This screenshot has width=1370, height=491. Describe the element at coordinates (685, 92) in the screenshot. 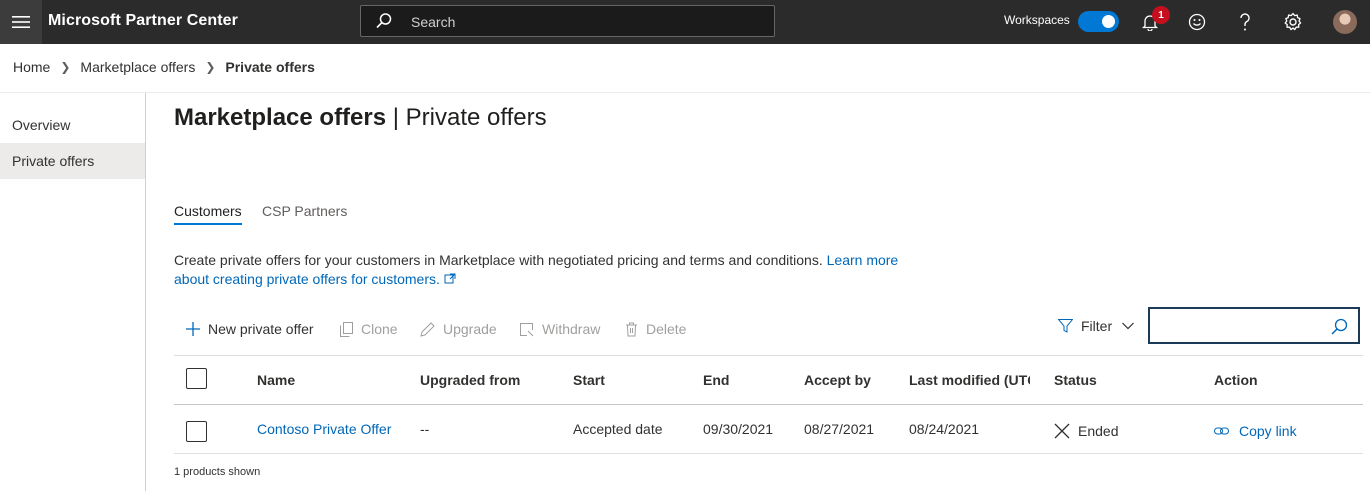

I see `header-divider` at that location.